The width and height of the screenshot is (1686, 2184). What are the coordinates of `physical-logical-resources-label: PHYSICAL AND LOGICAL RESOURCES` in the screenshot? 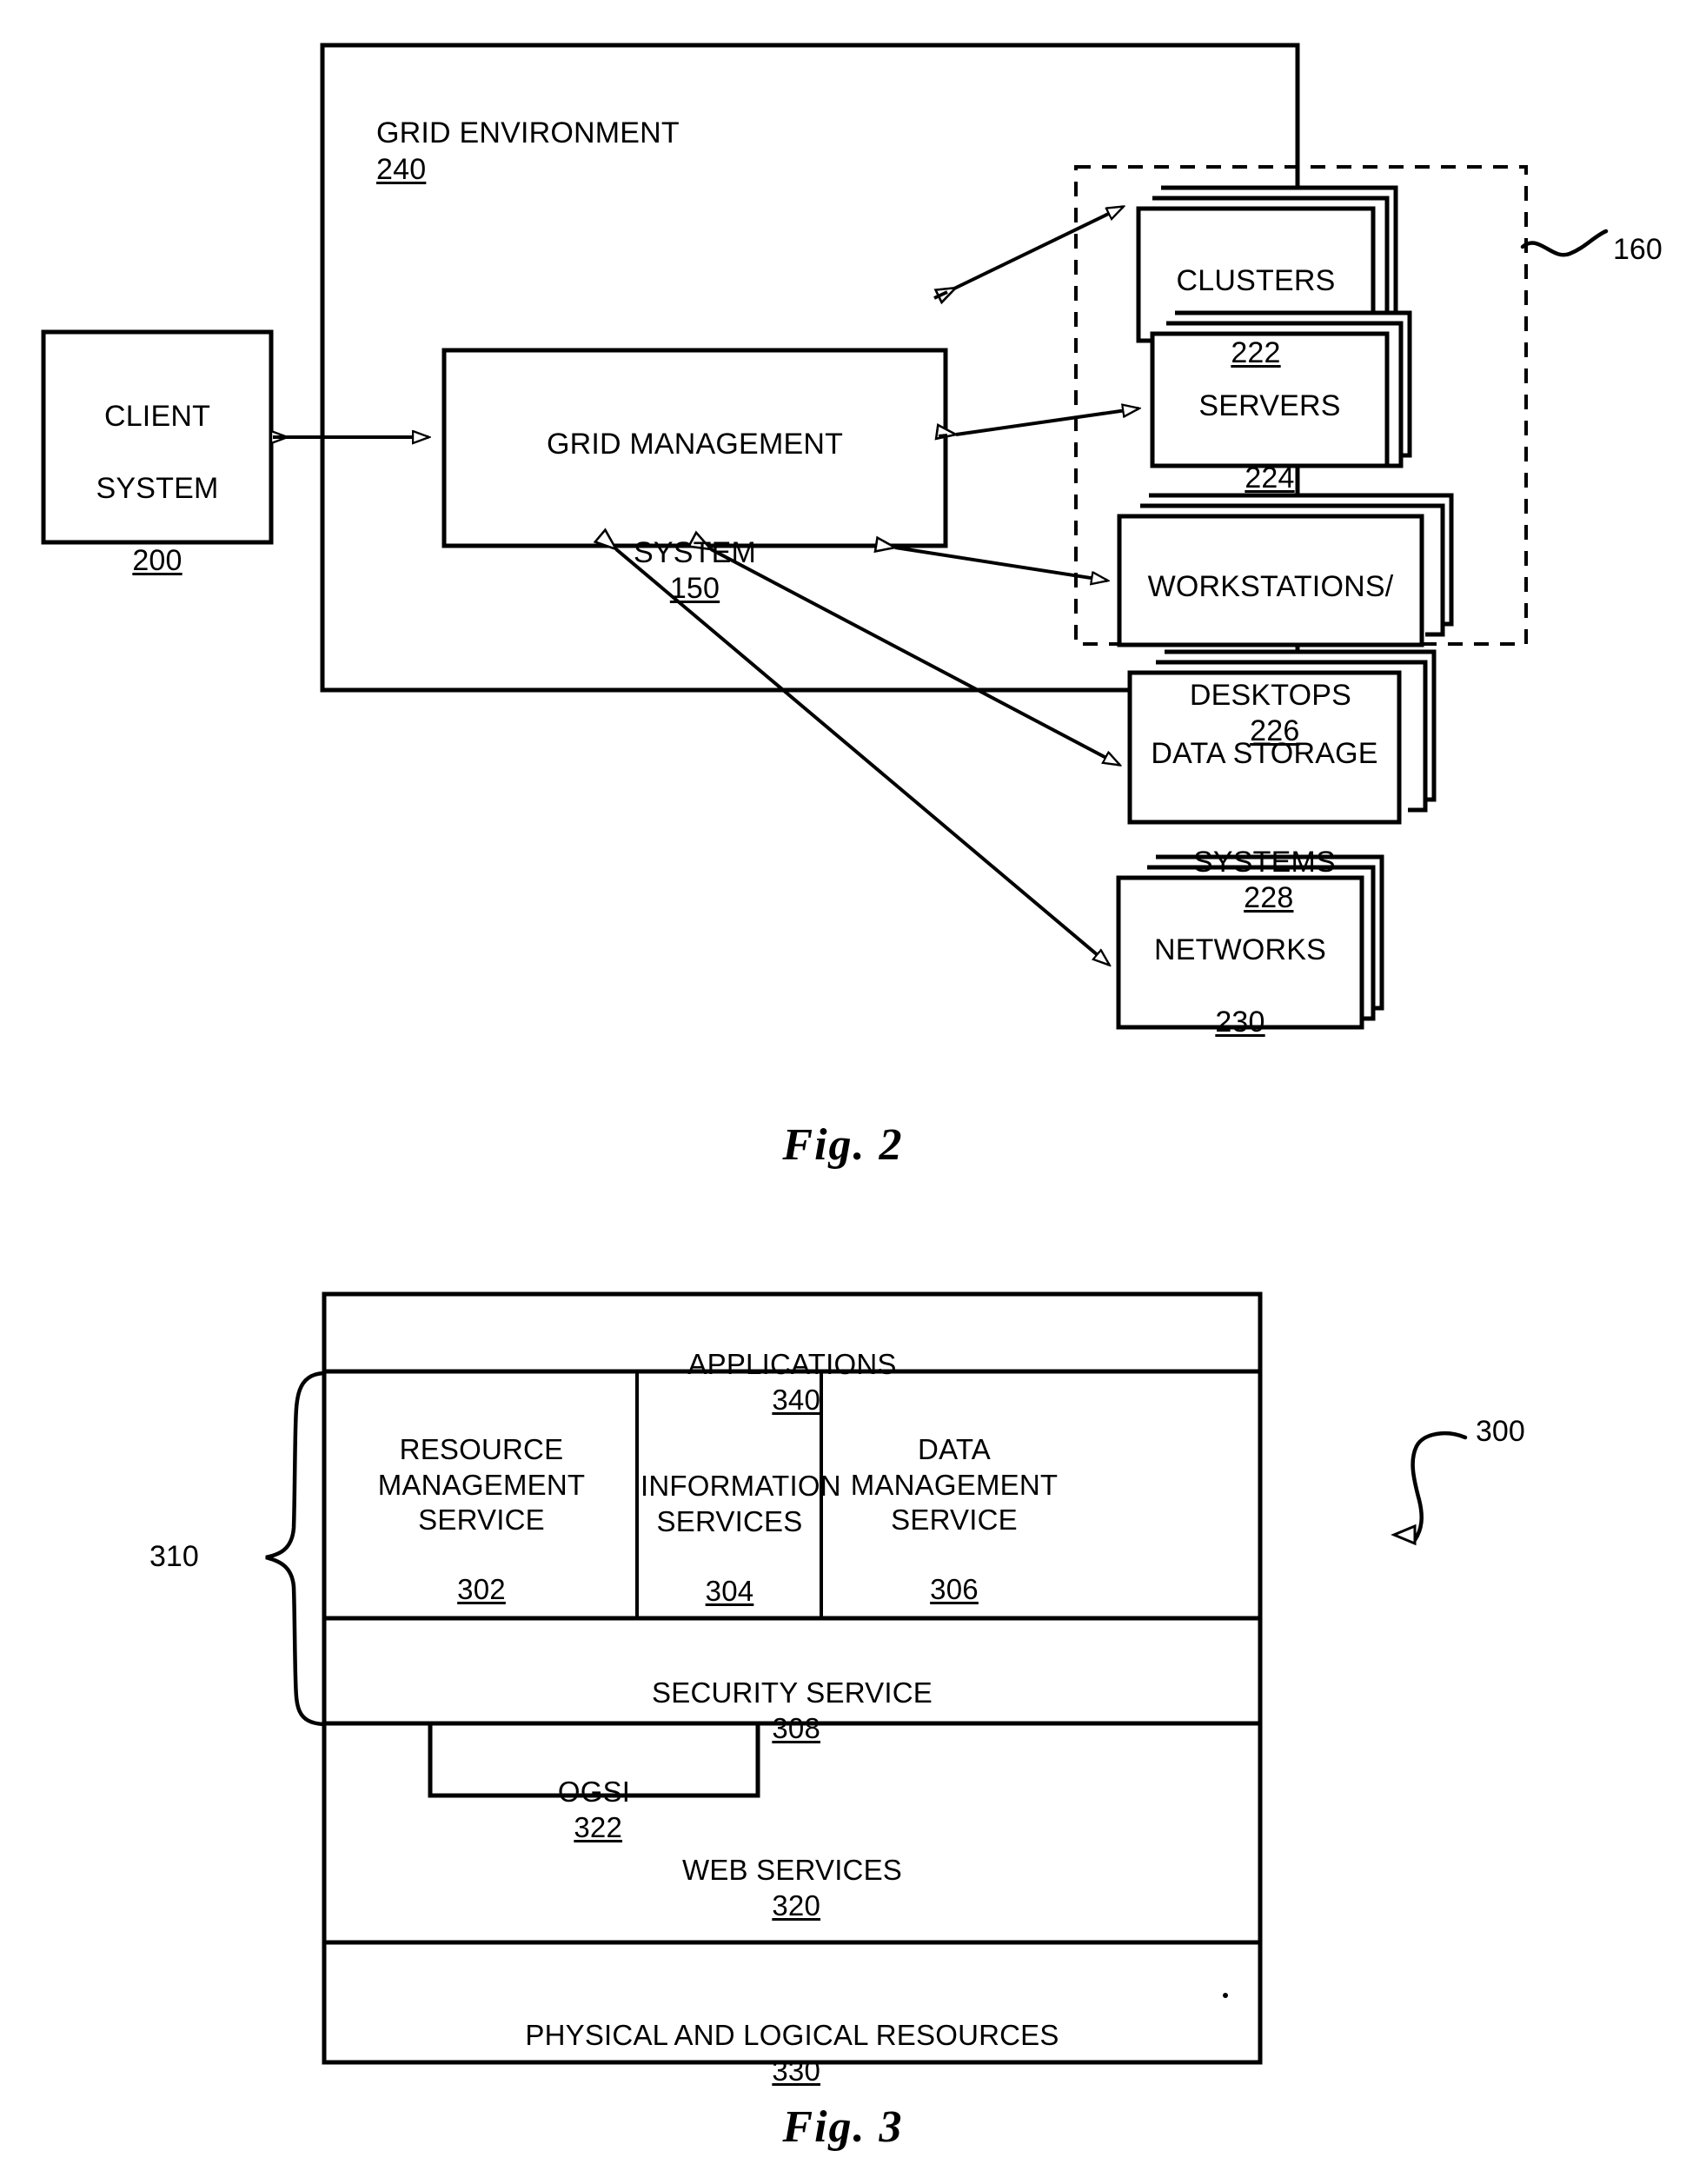 It's located at (792, 2035).